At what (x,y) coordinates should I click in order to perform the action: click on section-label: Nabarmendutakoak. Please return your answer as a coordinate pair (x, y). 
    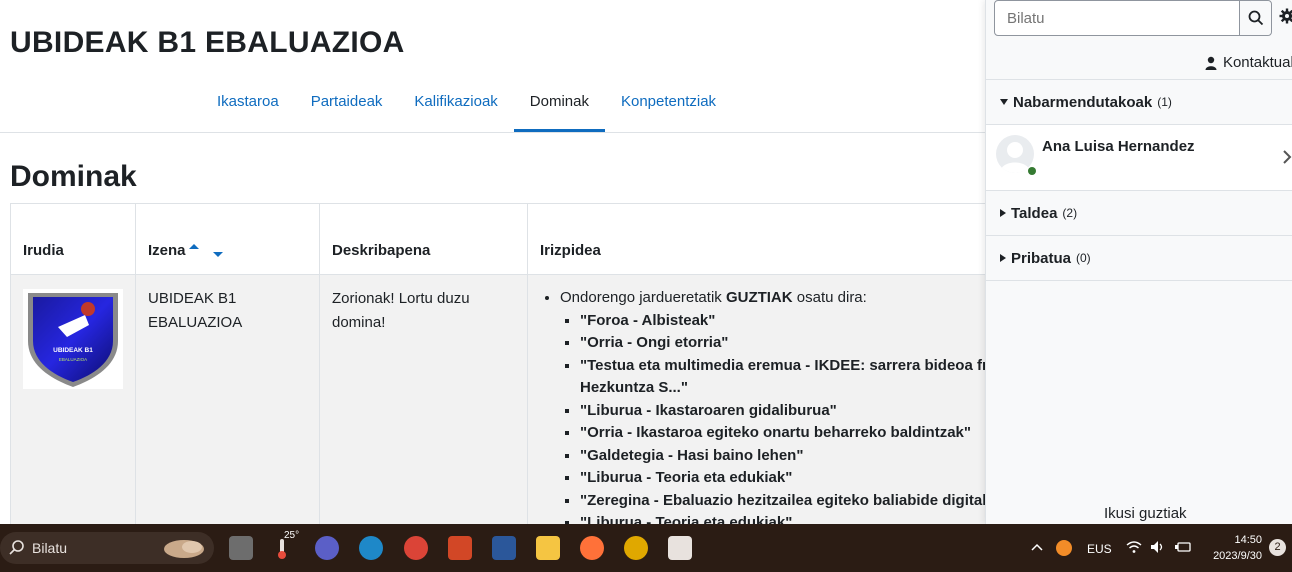
    Looking at the image, I should click on (1083, 102).